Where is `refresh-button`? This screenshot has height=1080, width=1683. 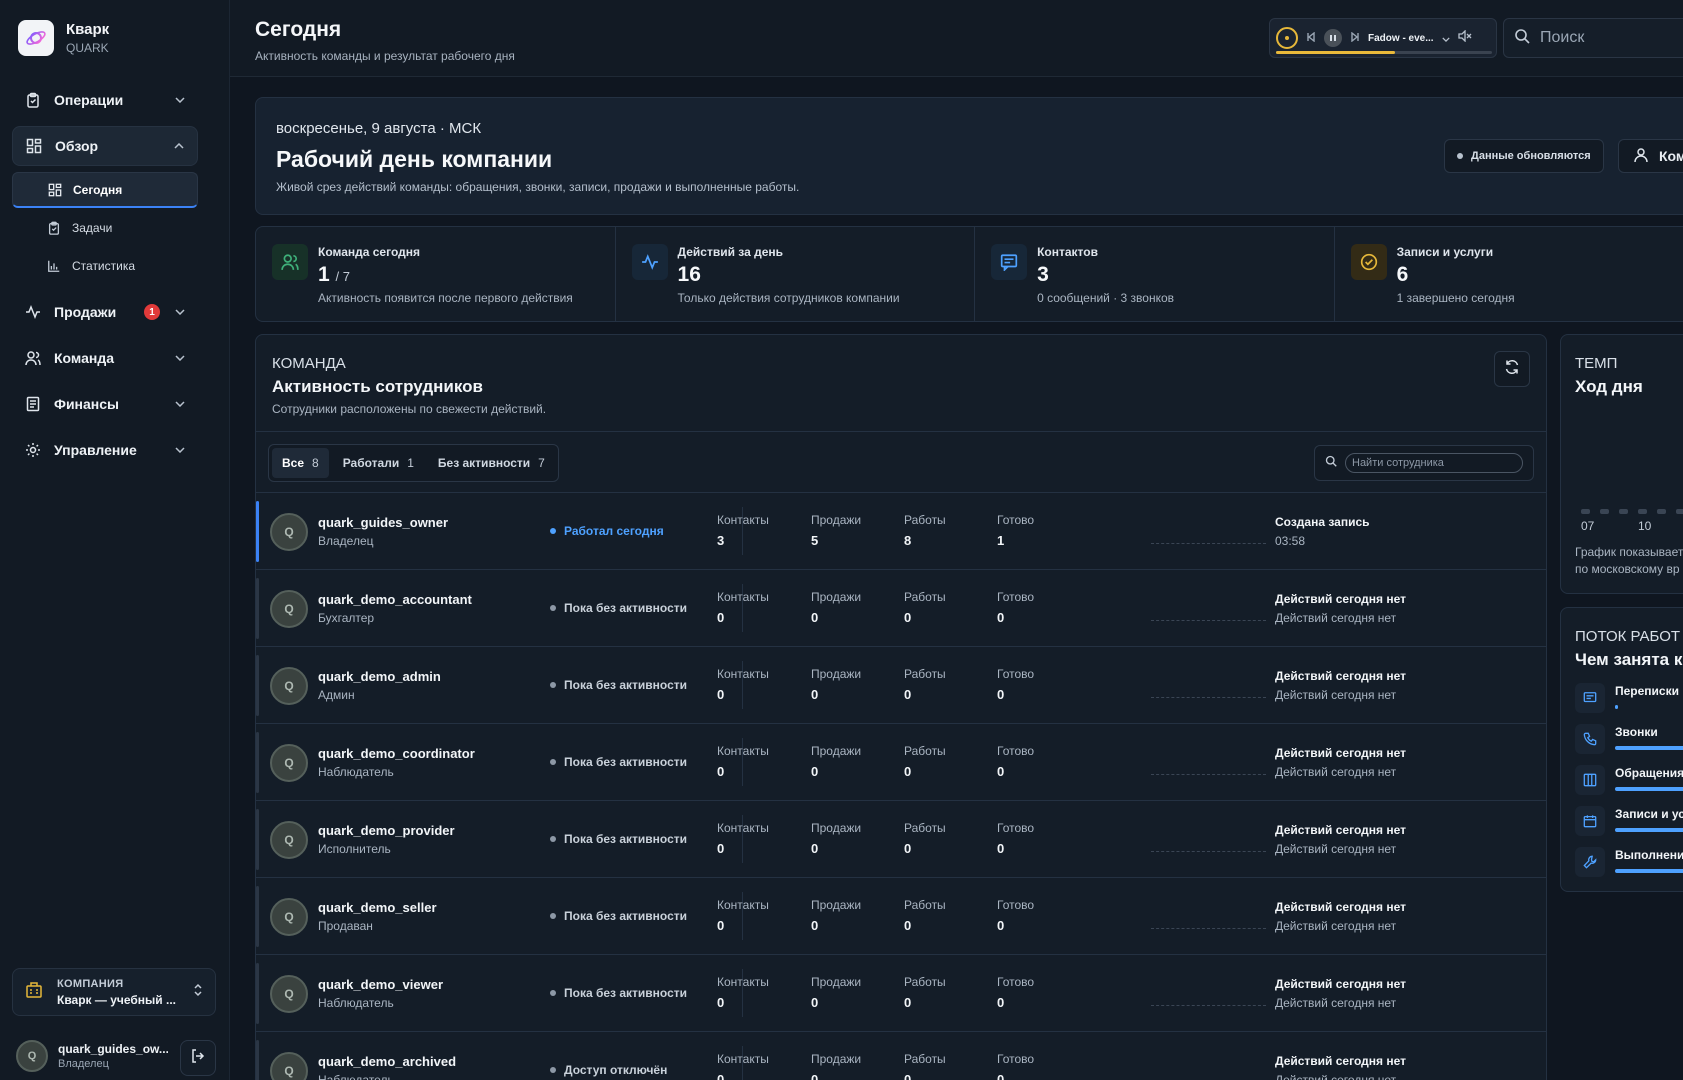
refresh-button is located at coordinates (1512, 369).